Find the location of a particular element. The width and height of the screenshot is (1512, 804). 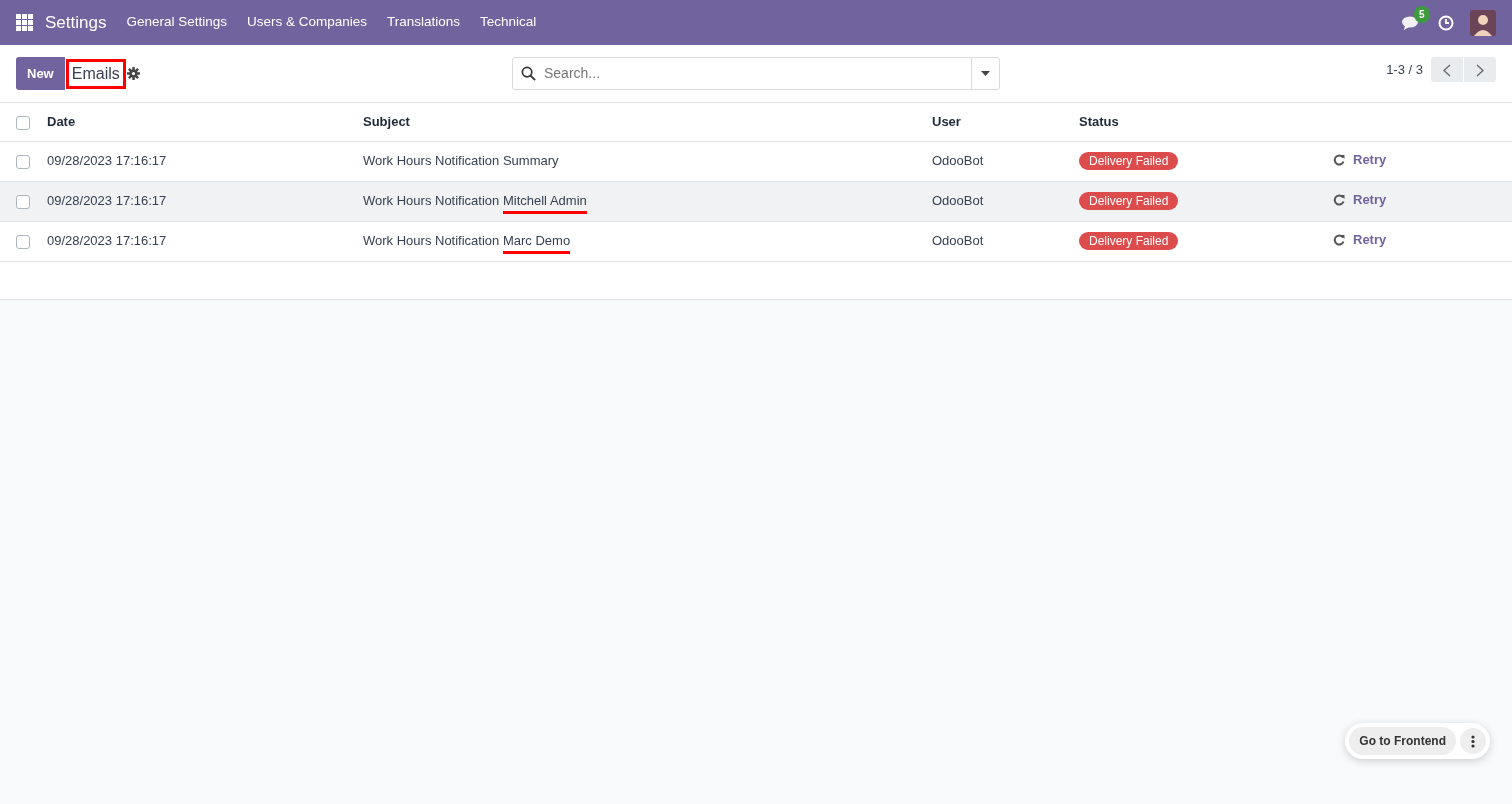

pager-value: 1-3 / 3 is located at coordinates (1404, 69).